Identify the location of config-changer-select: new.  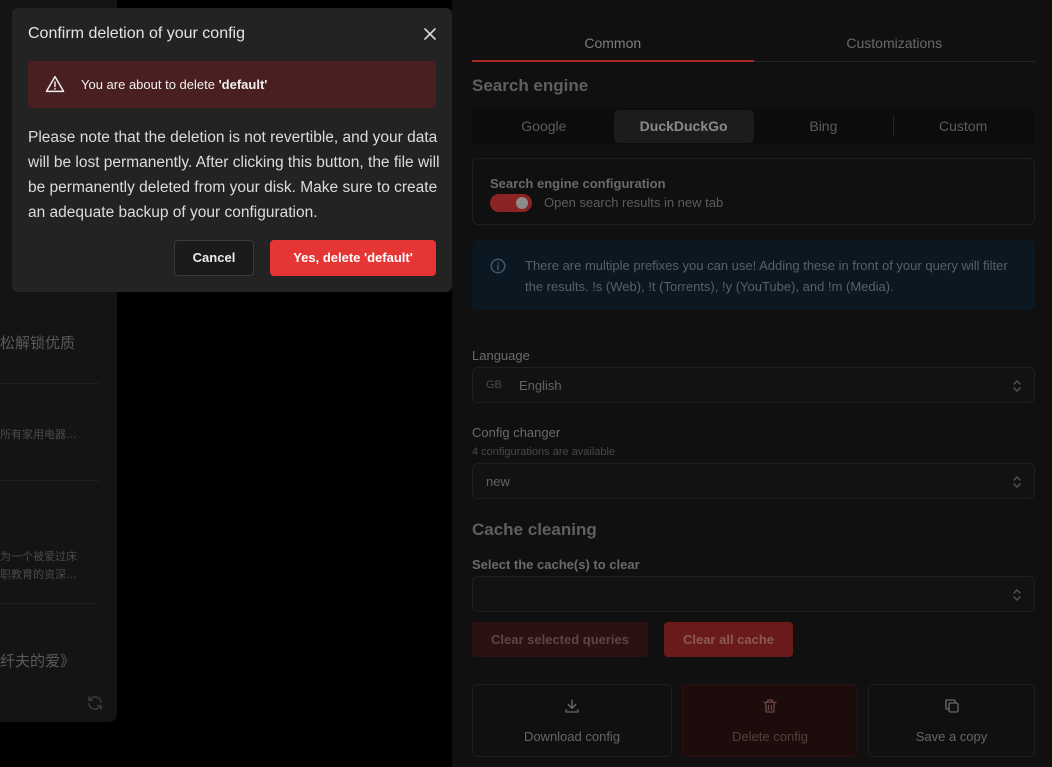
(753, 481).